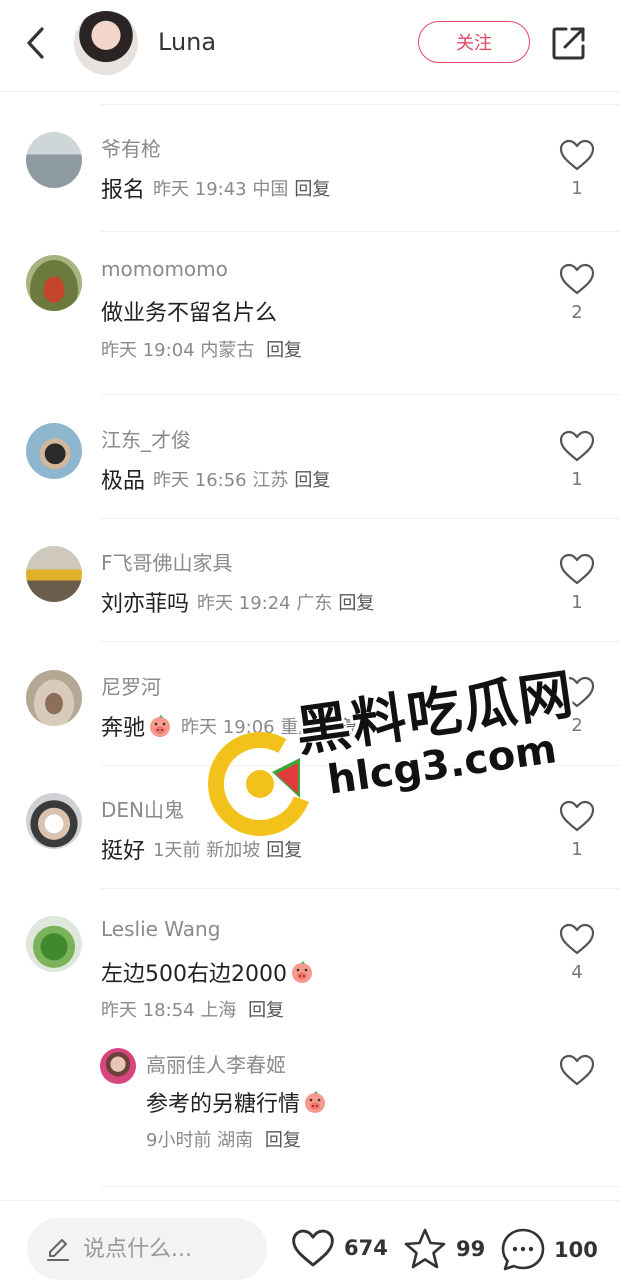 The width and height of the screenshot is (620, 1280). What do you see at coordinates (523, 1250) in the screenshot?
I see `comment-bubble-icon` at bounding box center [523, 1250].